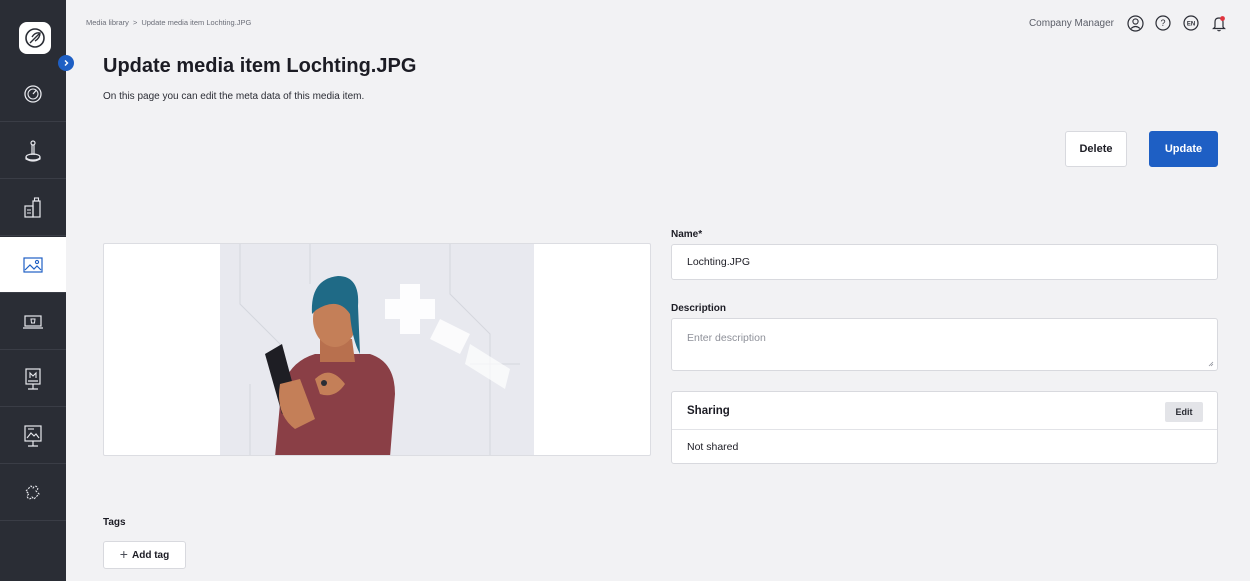  I want to click on sidebar-item-screen, so click(33, 322).